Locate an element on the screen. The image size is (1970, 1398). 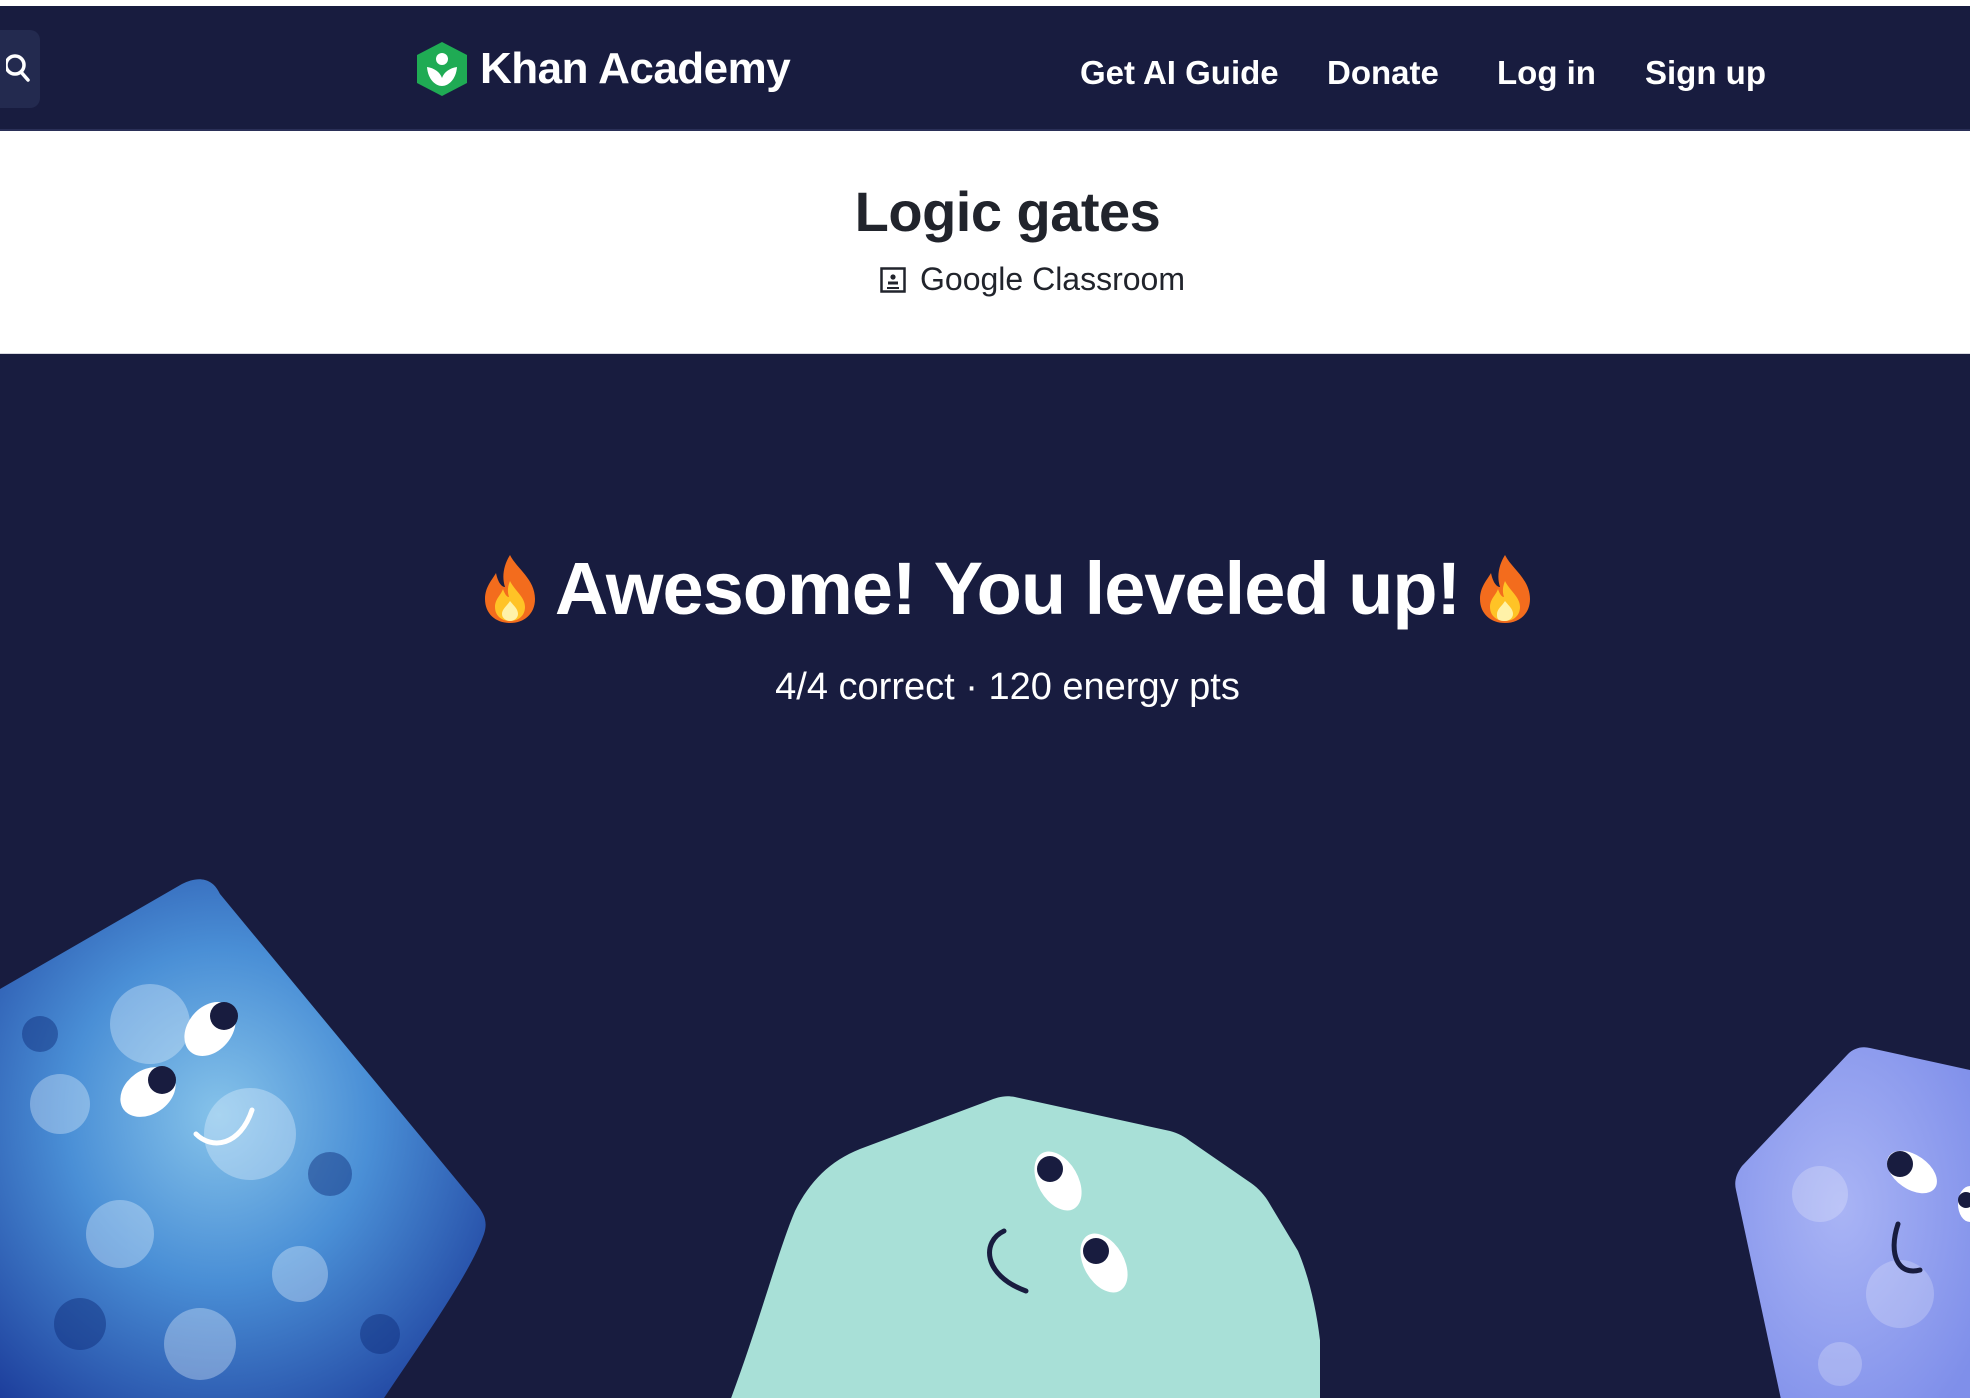
teal-critter is located at coordinates (1025, 1247).